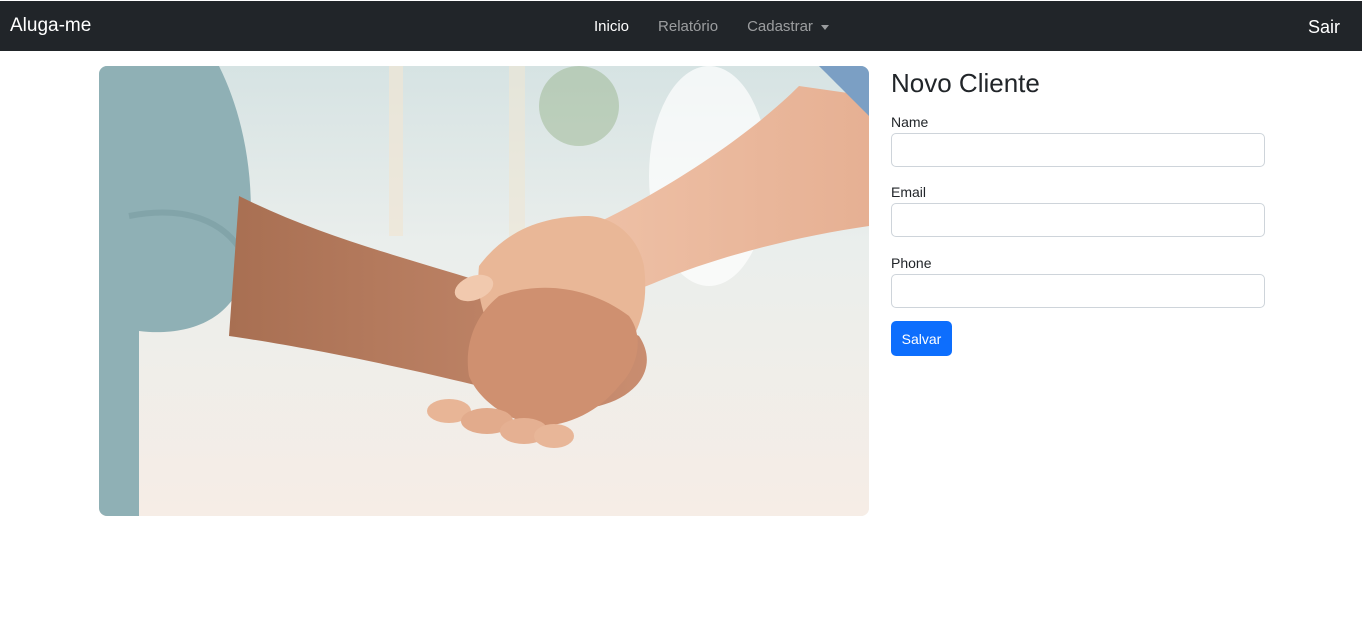 The width and height of the screenshot is (1362, 633). Describe the element at coordinates (965, 83) in the screenshot. I see `form-title: Novo Cliente` at that location.